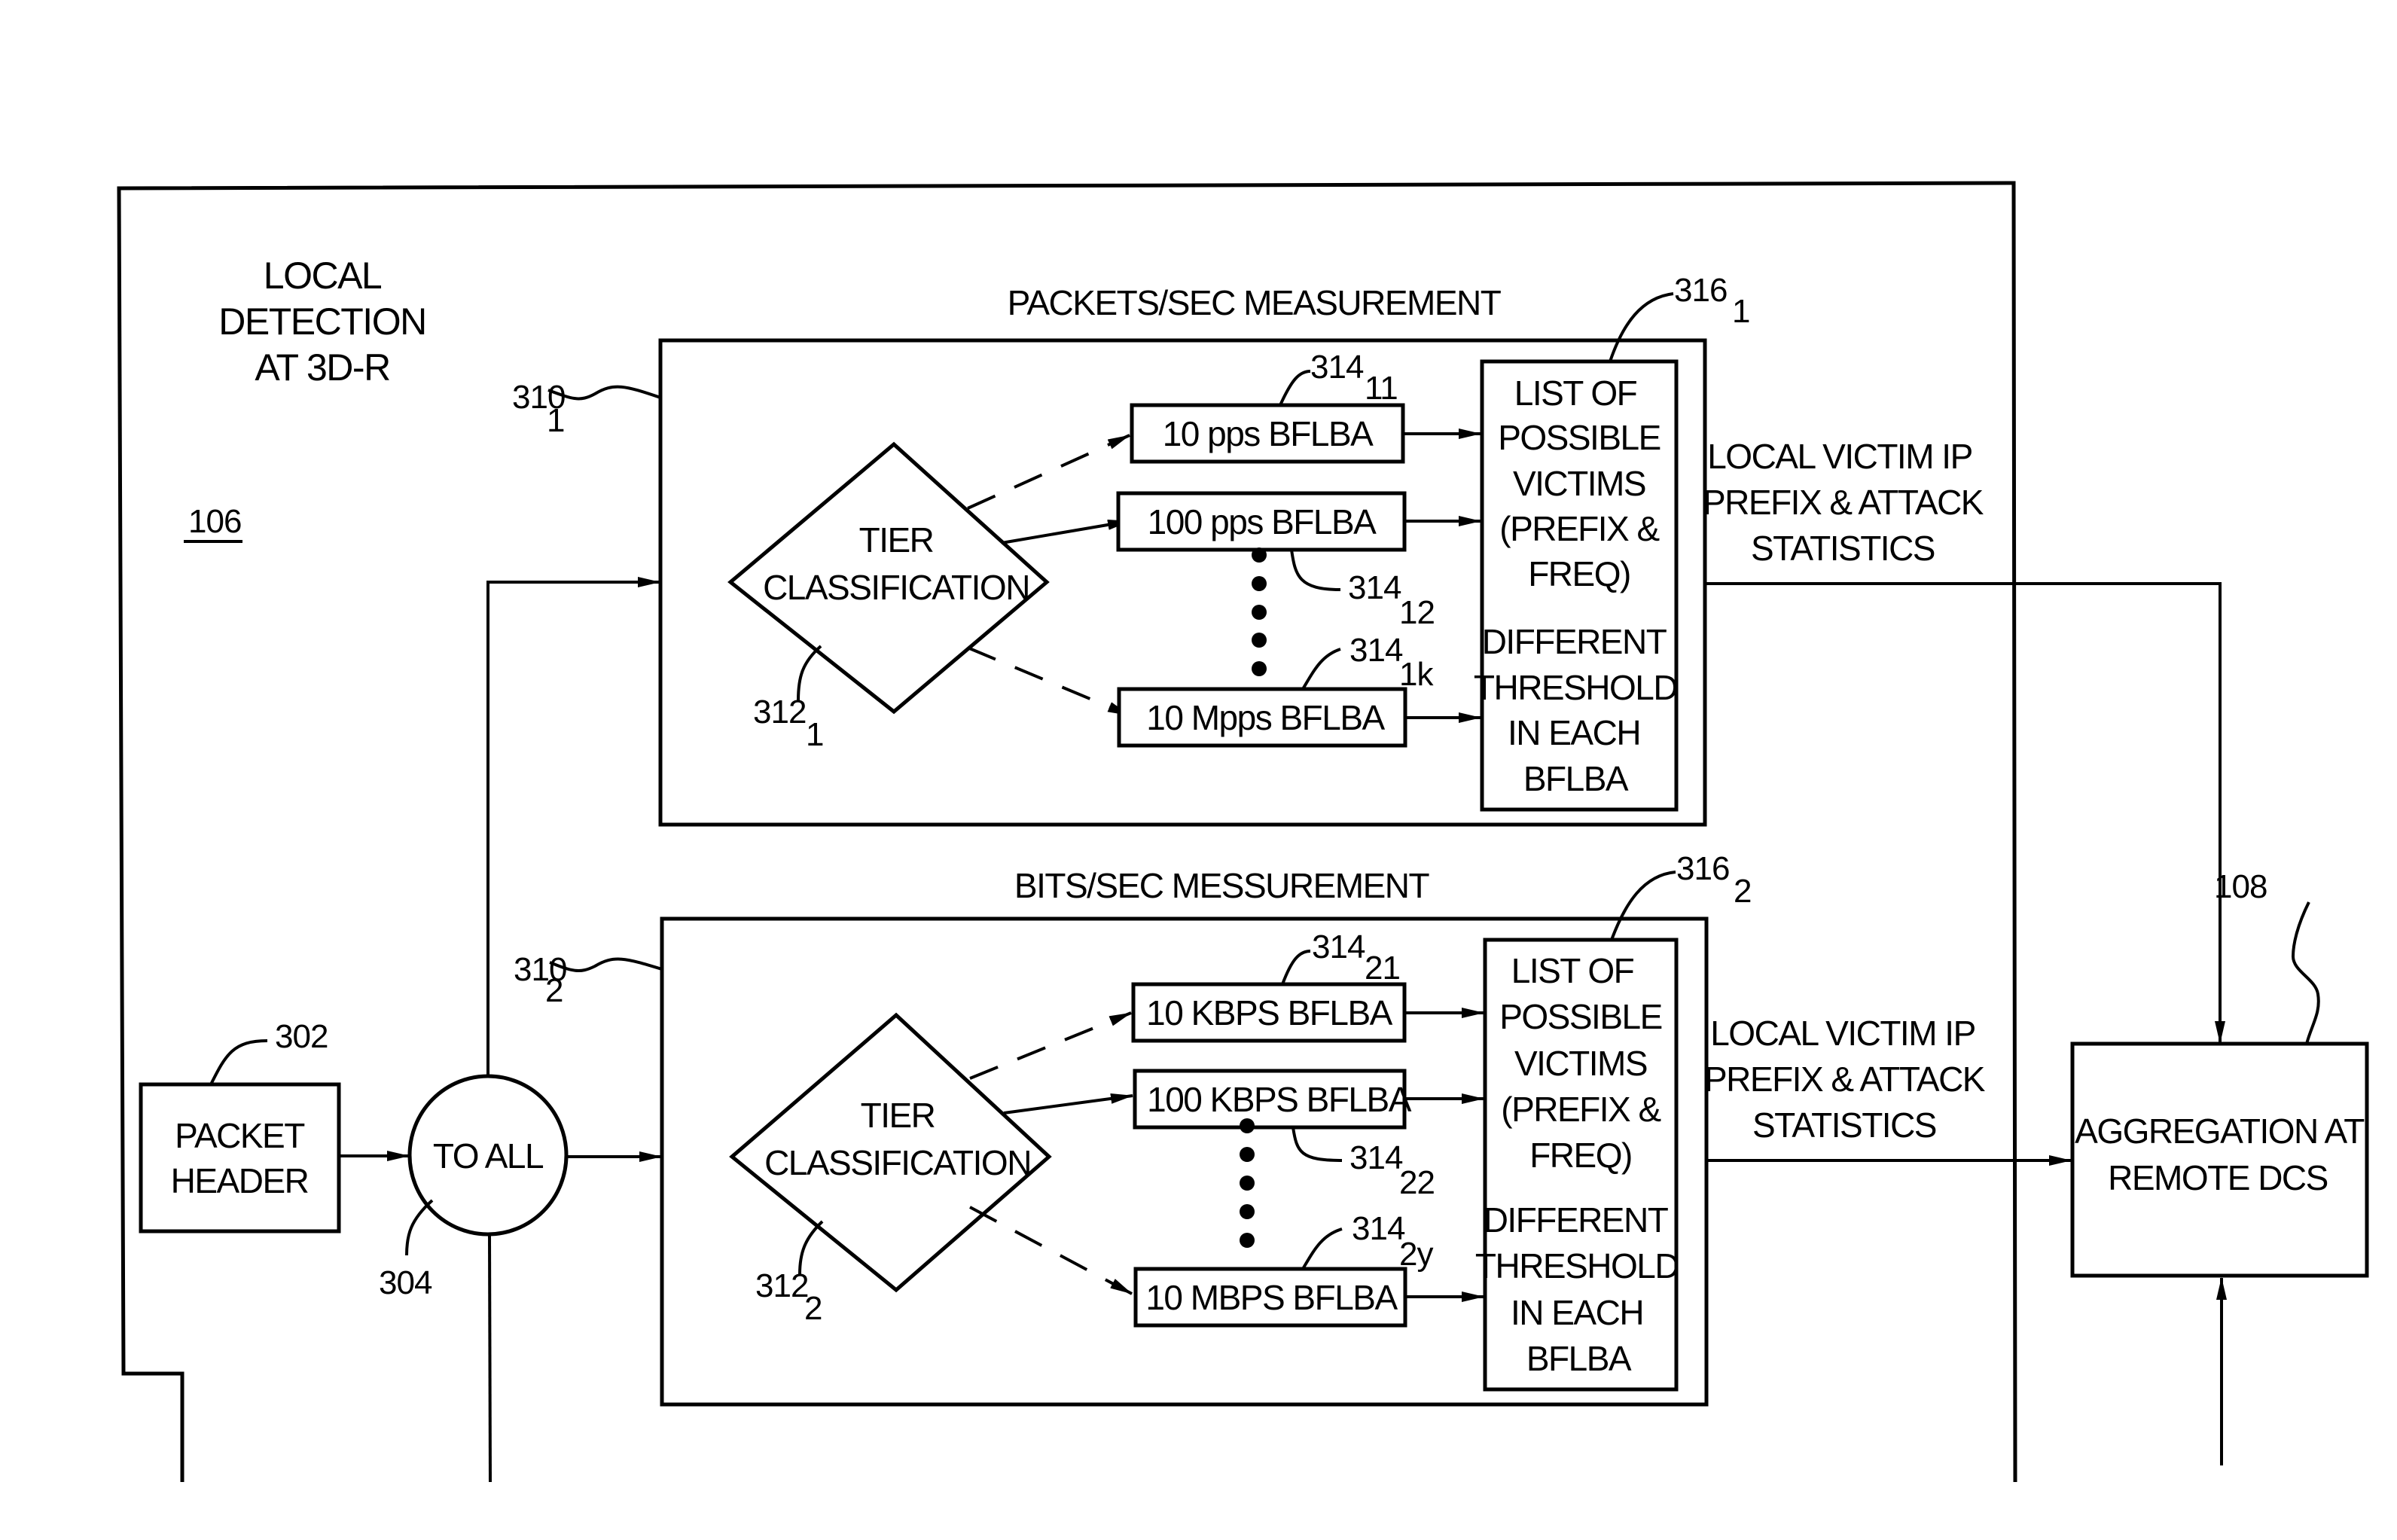 Image resolution: width=2397 pixels, height=1540 pixels. Describe the element at coordinates (240, 1158) in the screenshot. I see `packet-header-box` at that location.